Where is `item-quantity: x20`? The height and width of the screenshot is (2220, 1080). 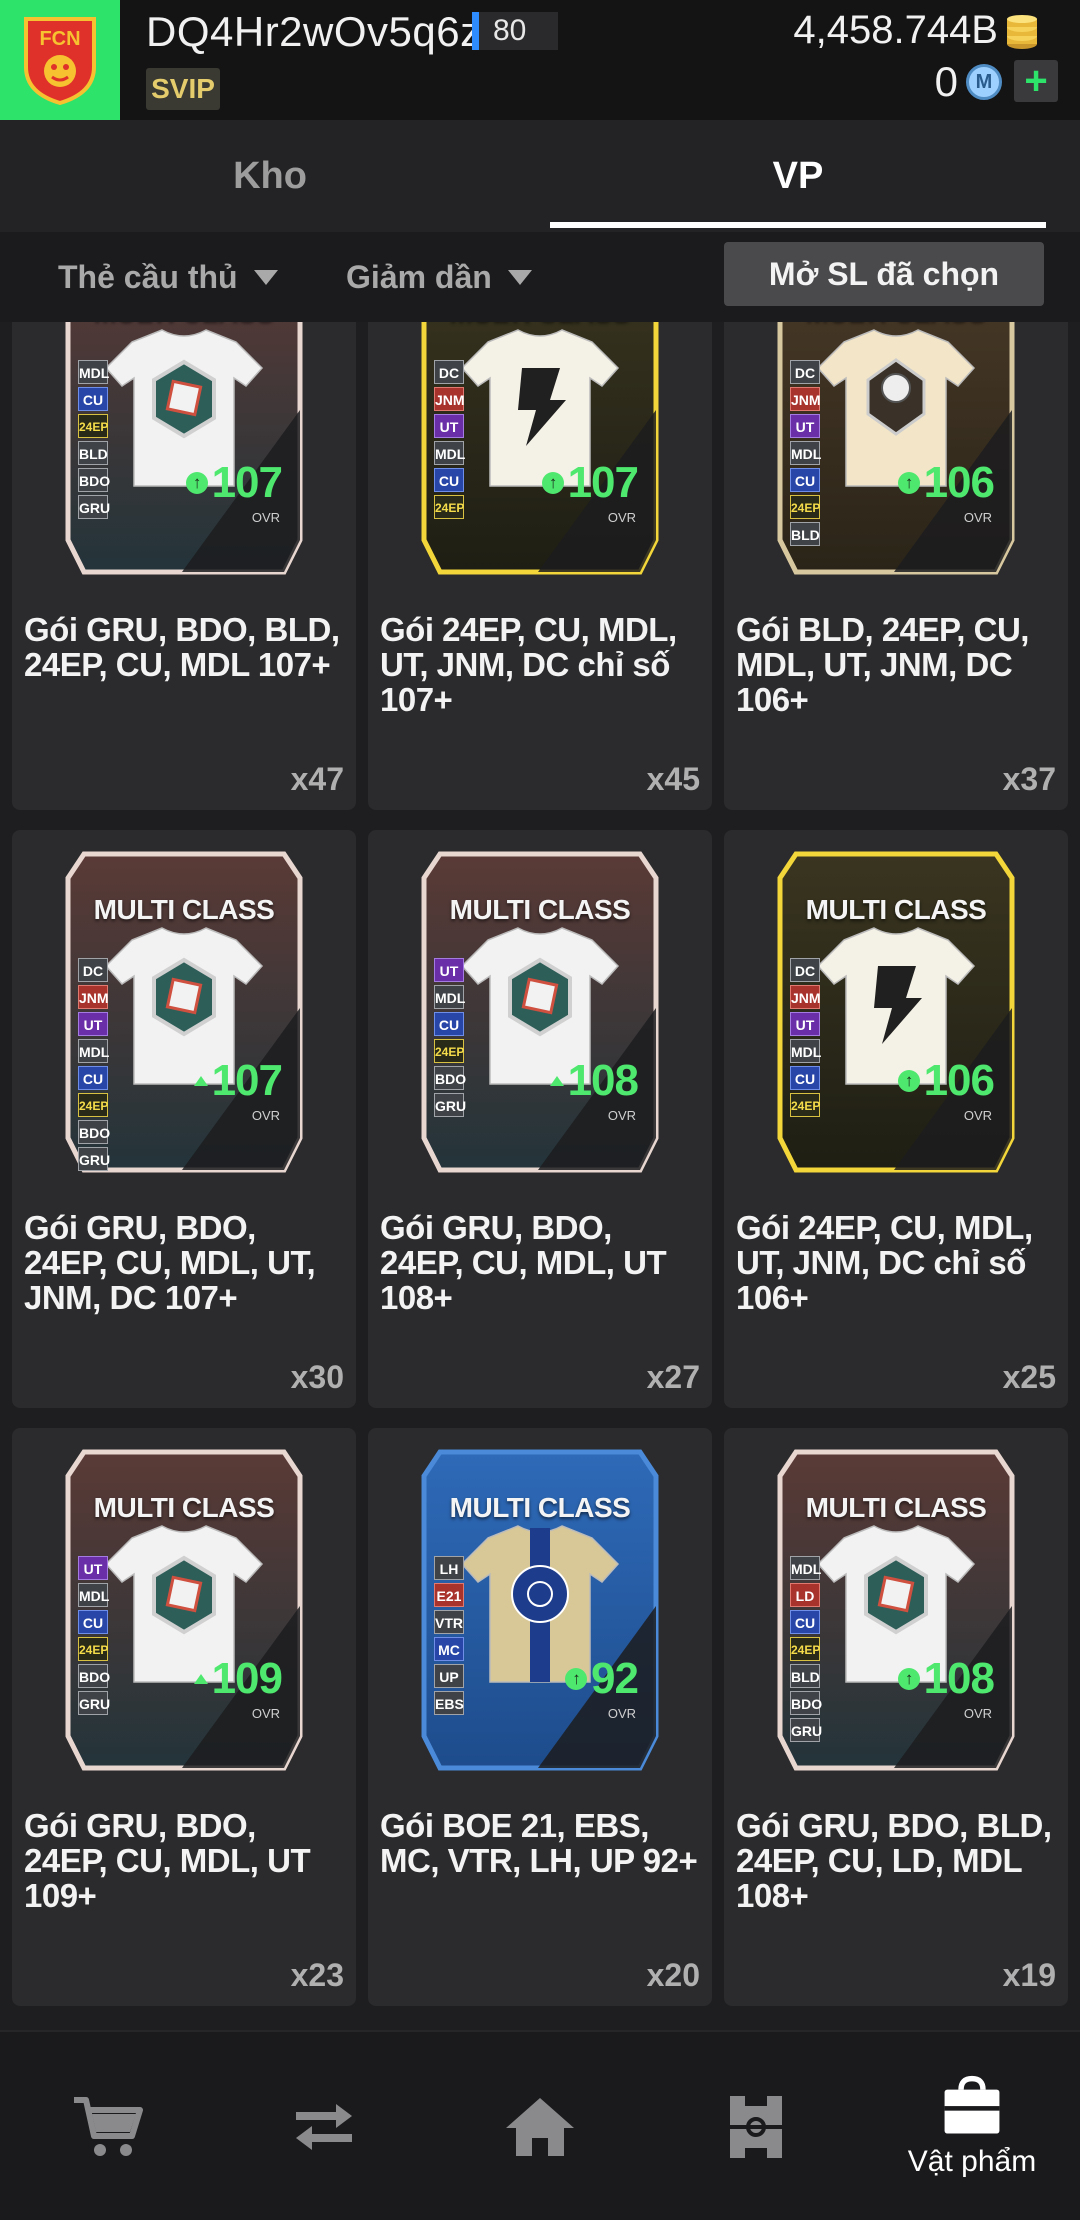
item-quantity: x20 is located at coordinates (673, 1975).